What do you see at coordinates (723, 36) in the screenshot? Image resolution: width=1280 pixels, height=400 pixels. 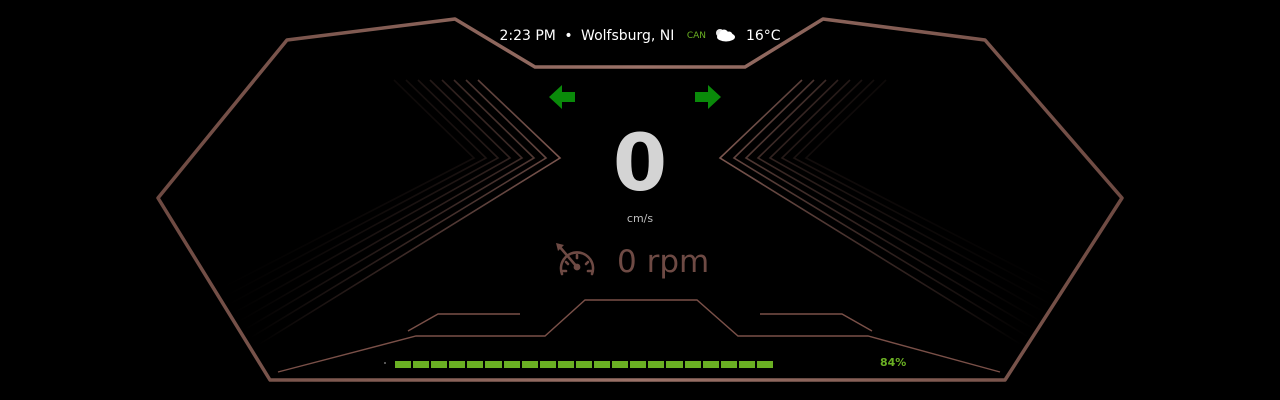 I see `cloud-sun-icon` at bounding box center [723, 36].